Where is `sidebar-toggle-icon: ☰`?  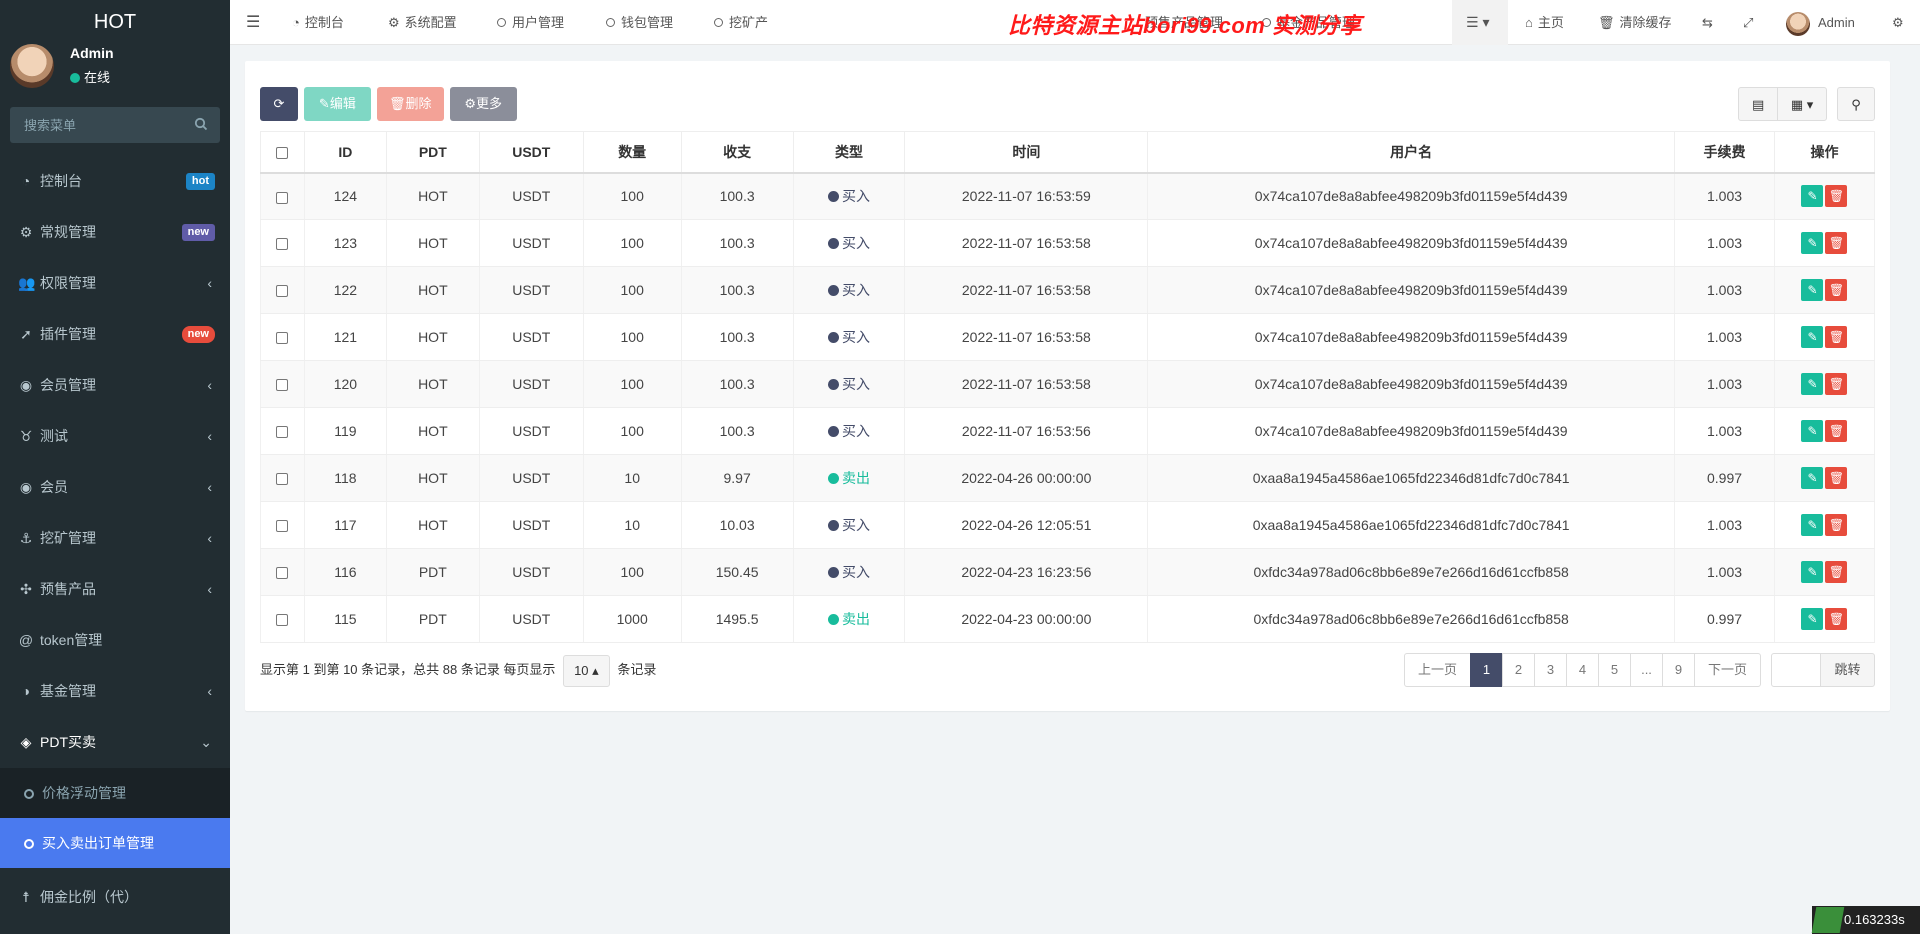 sidebar-toggle-icon: ☰ is located at coordinates (253, 22).